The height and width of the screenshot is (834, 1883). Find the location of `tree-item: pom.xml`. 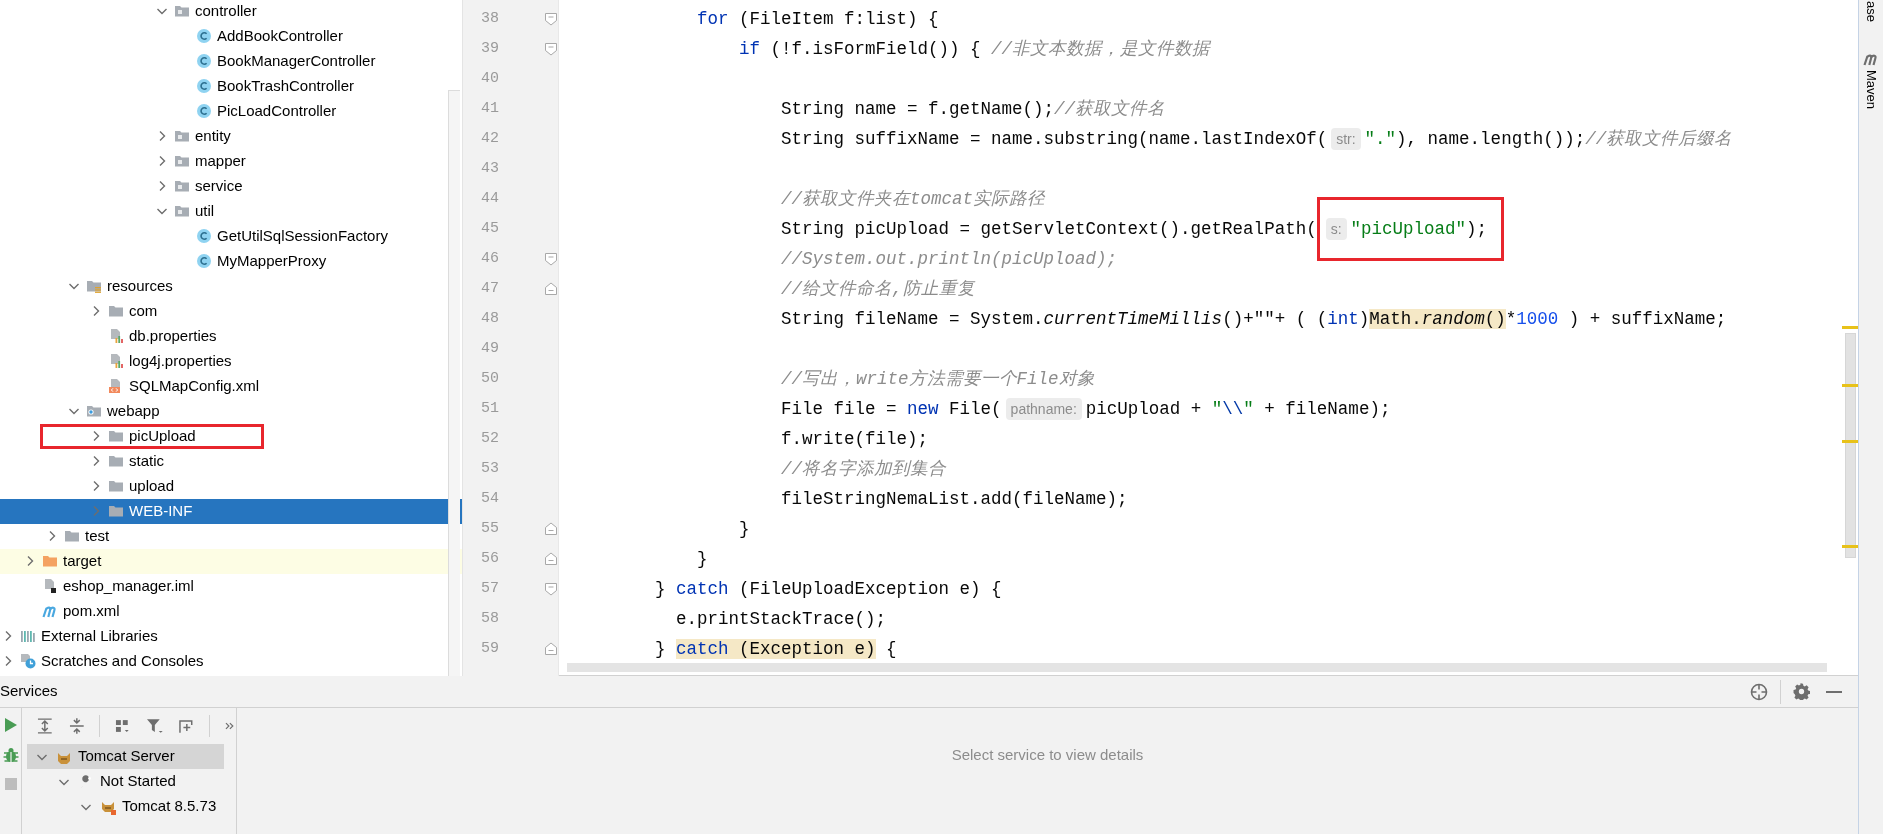

tree-item: pom.xml is located at coordinates (231, 611).